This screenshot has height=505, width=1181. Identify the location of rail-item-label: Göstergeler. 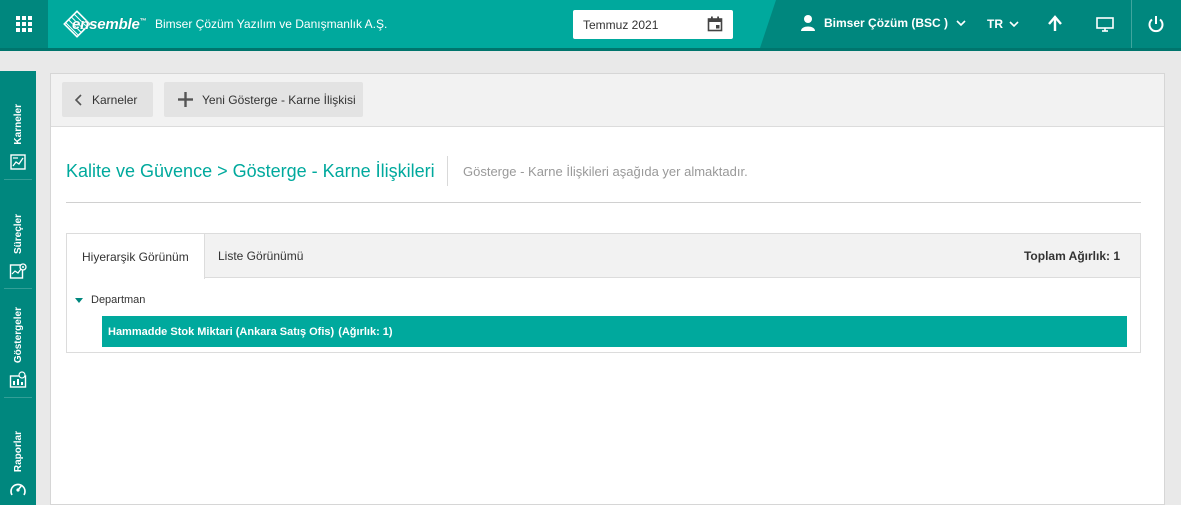
(18, 334).